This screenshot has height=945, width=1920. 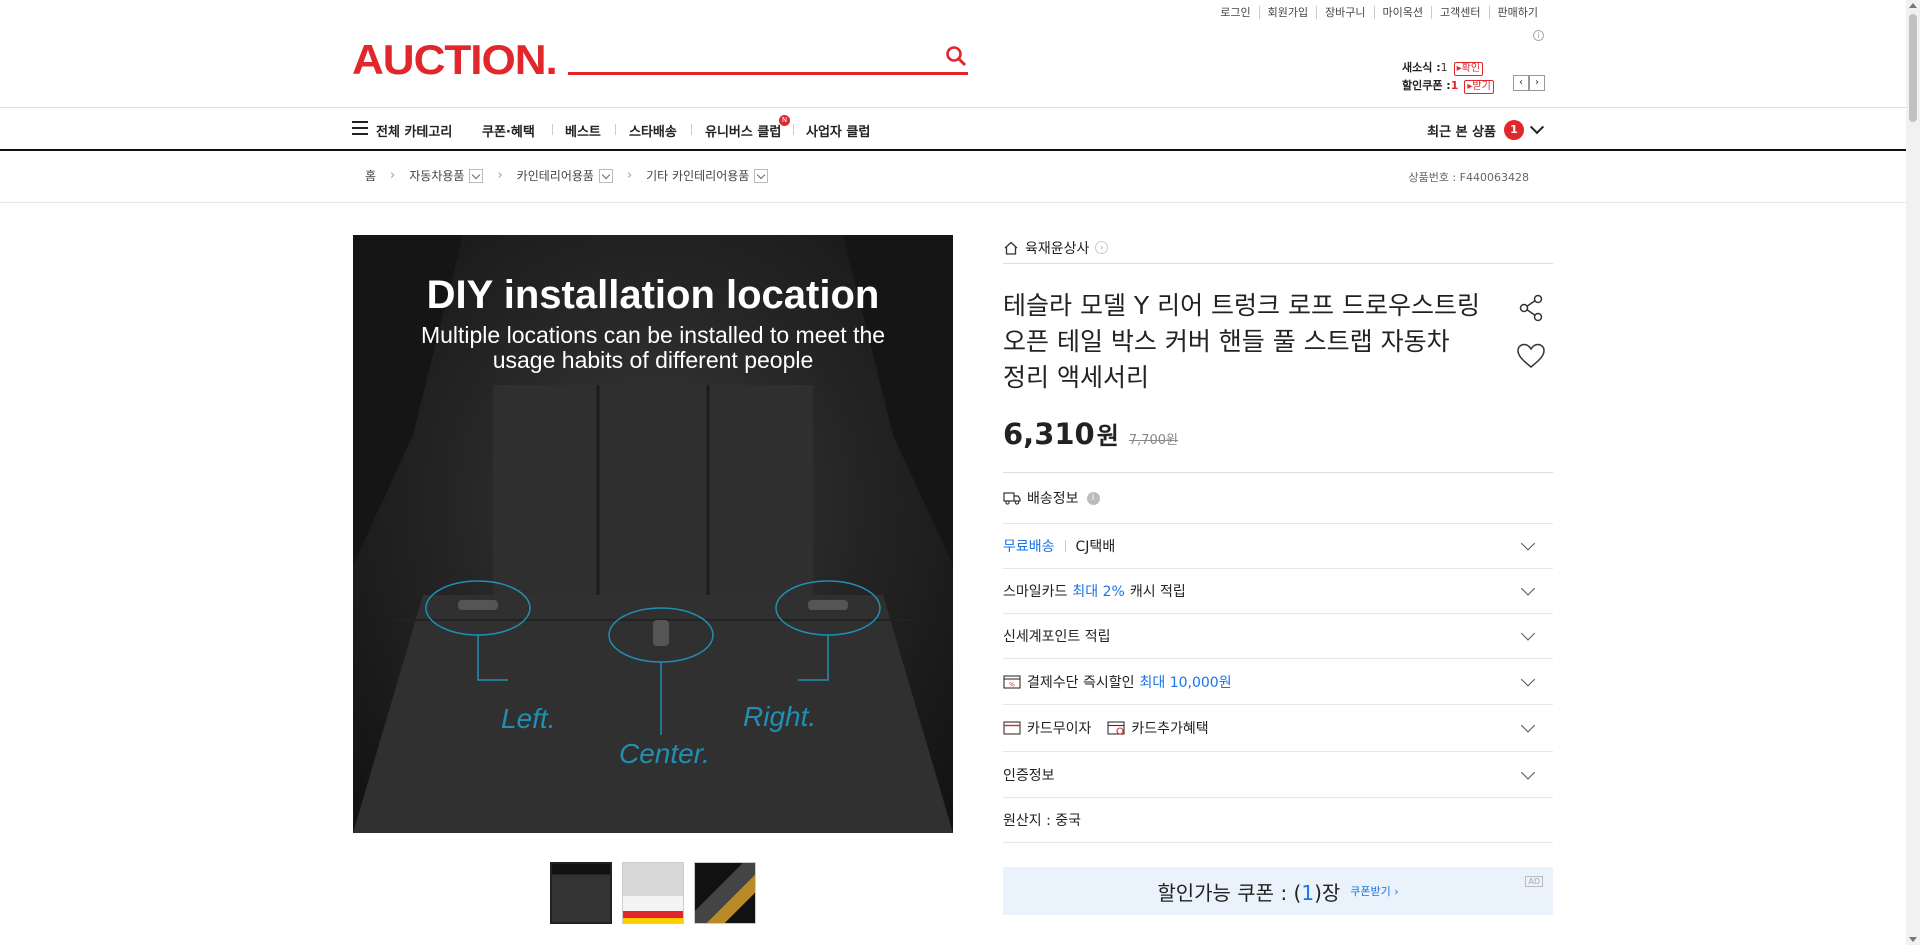 What do you see at coordinates (1486, 130) in the screenshot?
I see `recent-viewed-button: 최근 본 상품 1` at bounding box center [1486, 130].